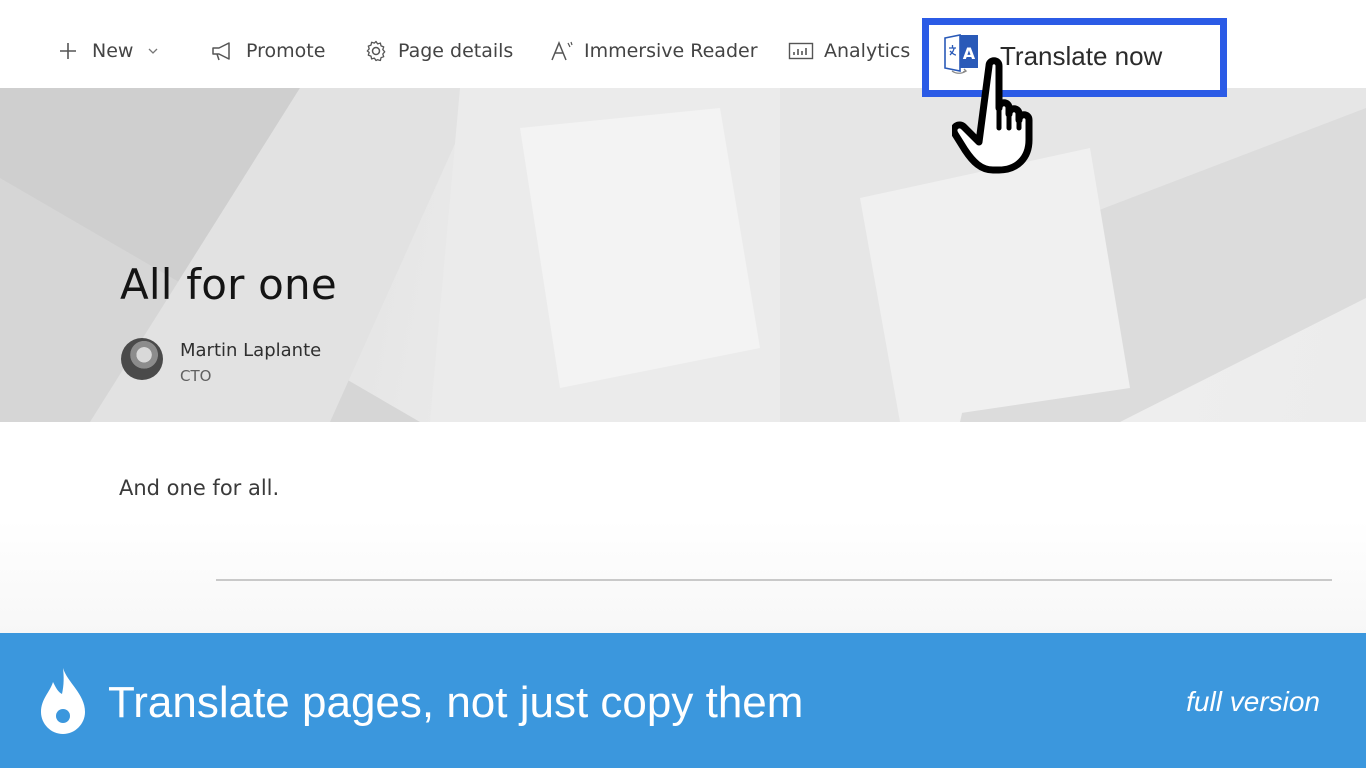 Image resolution: width=1366 pixels, height=768 pixels. What do you see at coordinates (68, 51) in the screenshot?
I see `plus-icon` at bounding box center [68, 51].